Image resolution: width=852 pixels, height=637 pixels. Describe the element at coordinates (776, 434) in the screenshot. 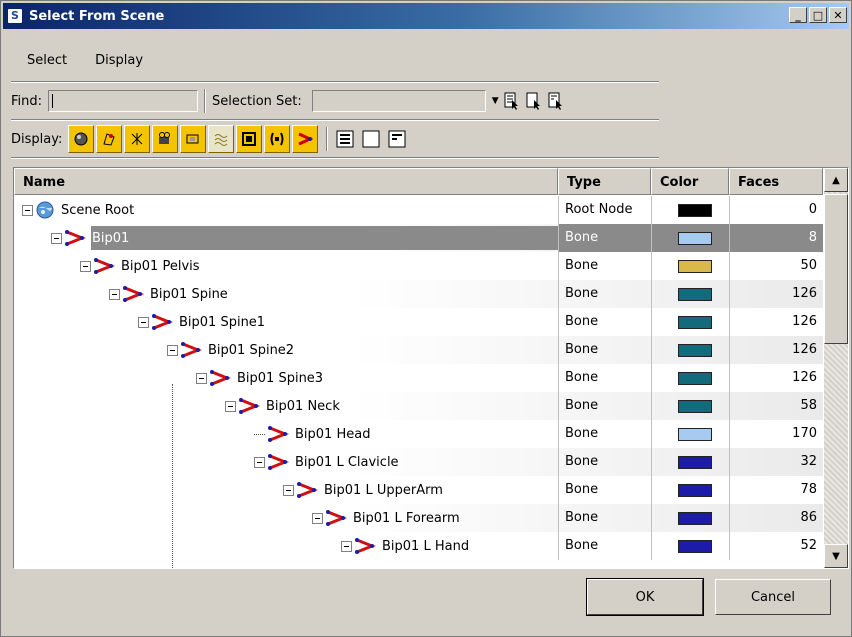

I see `object-faces: 170` at that location.